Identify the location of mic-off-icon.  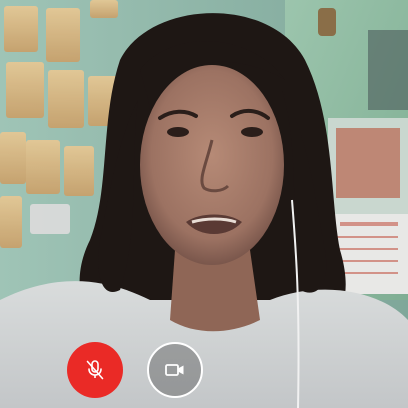
(95, 370).